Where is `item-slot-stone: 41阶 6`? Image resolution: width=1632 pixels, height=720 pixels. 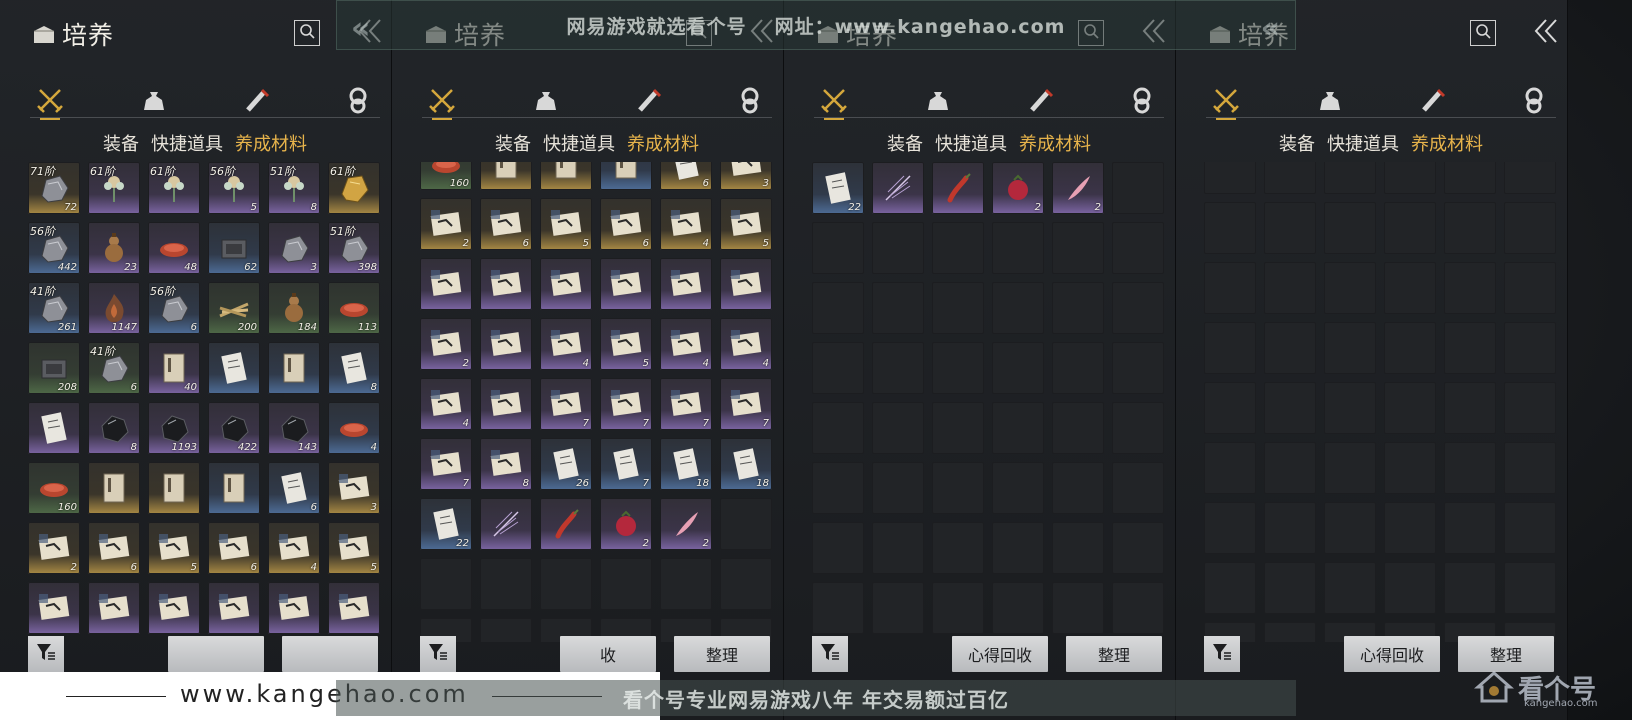 item-slot-stone: 41阶 6 is located at coordinates (114, 368).